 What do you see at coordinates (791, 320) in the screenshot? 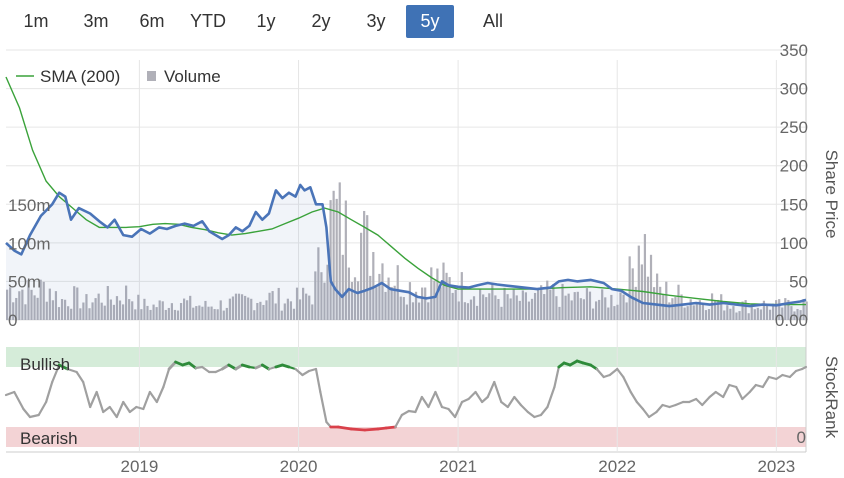
I see `price-tick-label: 0.00` at bounding box center [791, 320].